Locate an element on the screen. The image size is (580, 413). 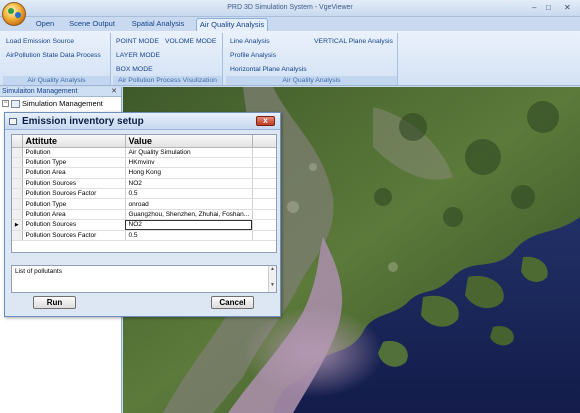
description-scrollbar: ▲ ▼ is located at coordinates (272, 279).